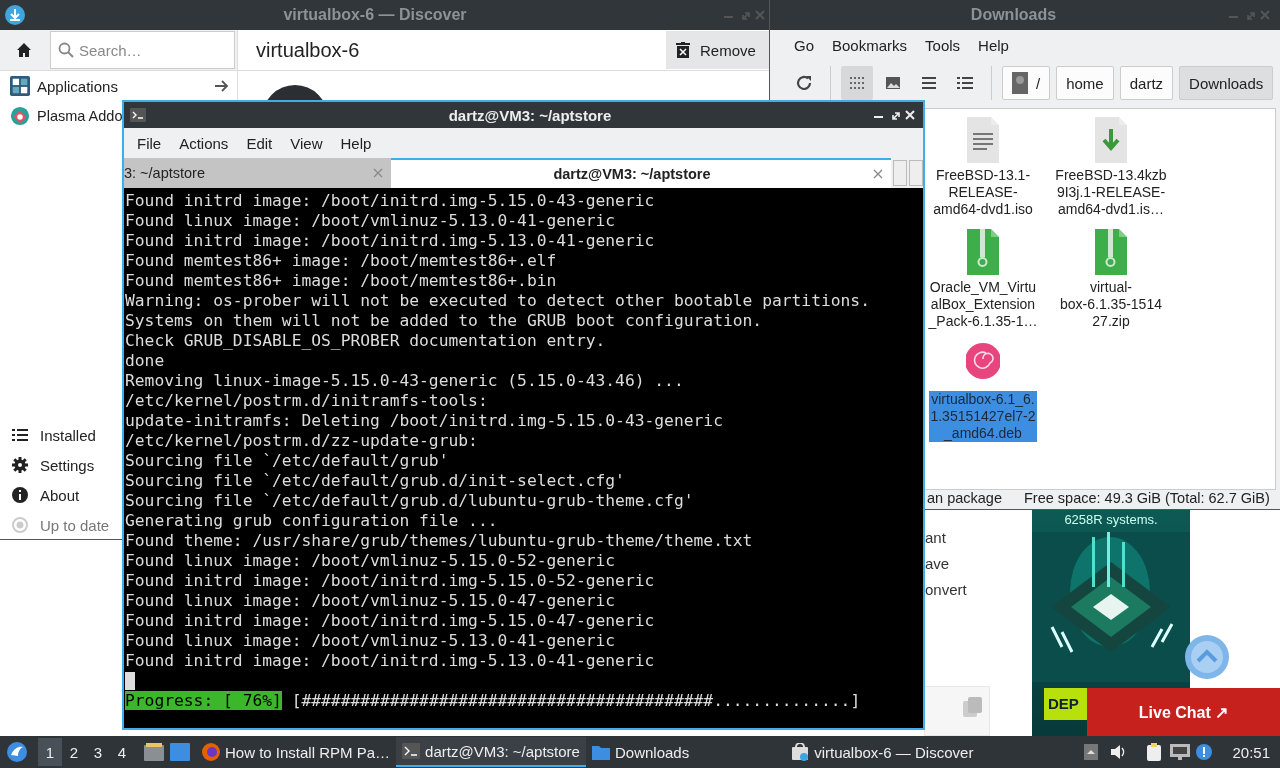 The width and height of the screenshot is (1280, 768). Describe the element at coordinates (1251, 752) in the screenshot. I see `clock: 20:51` at that location.